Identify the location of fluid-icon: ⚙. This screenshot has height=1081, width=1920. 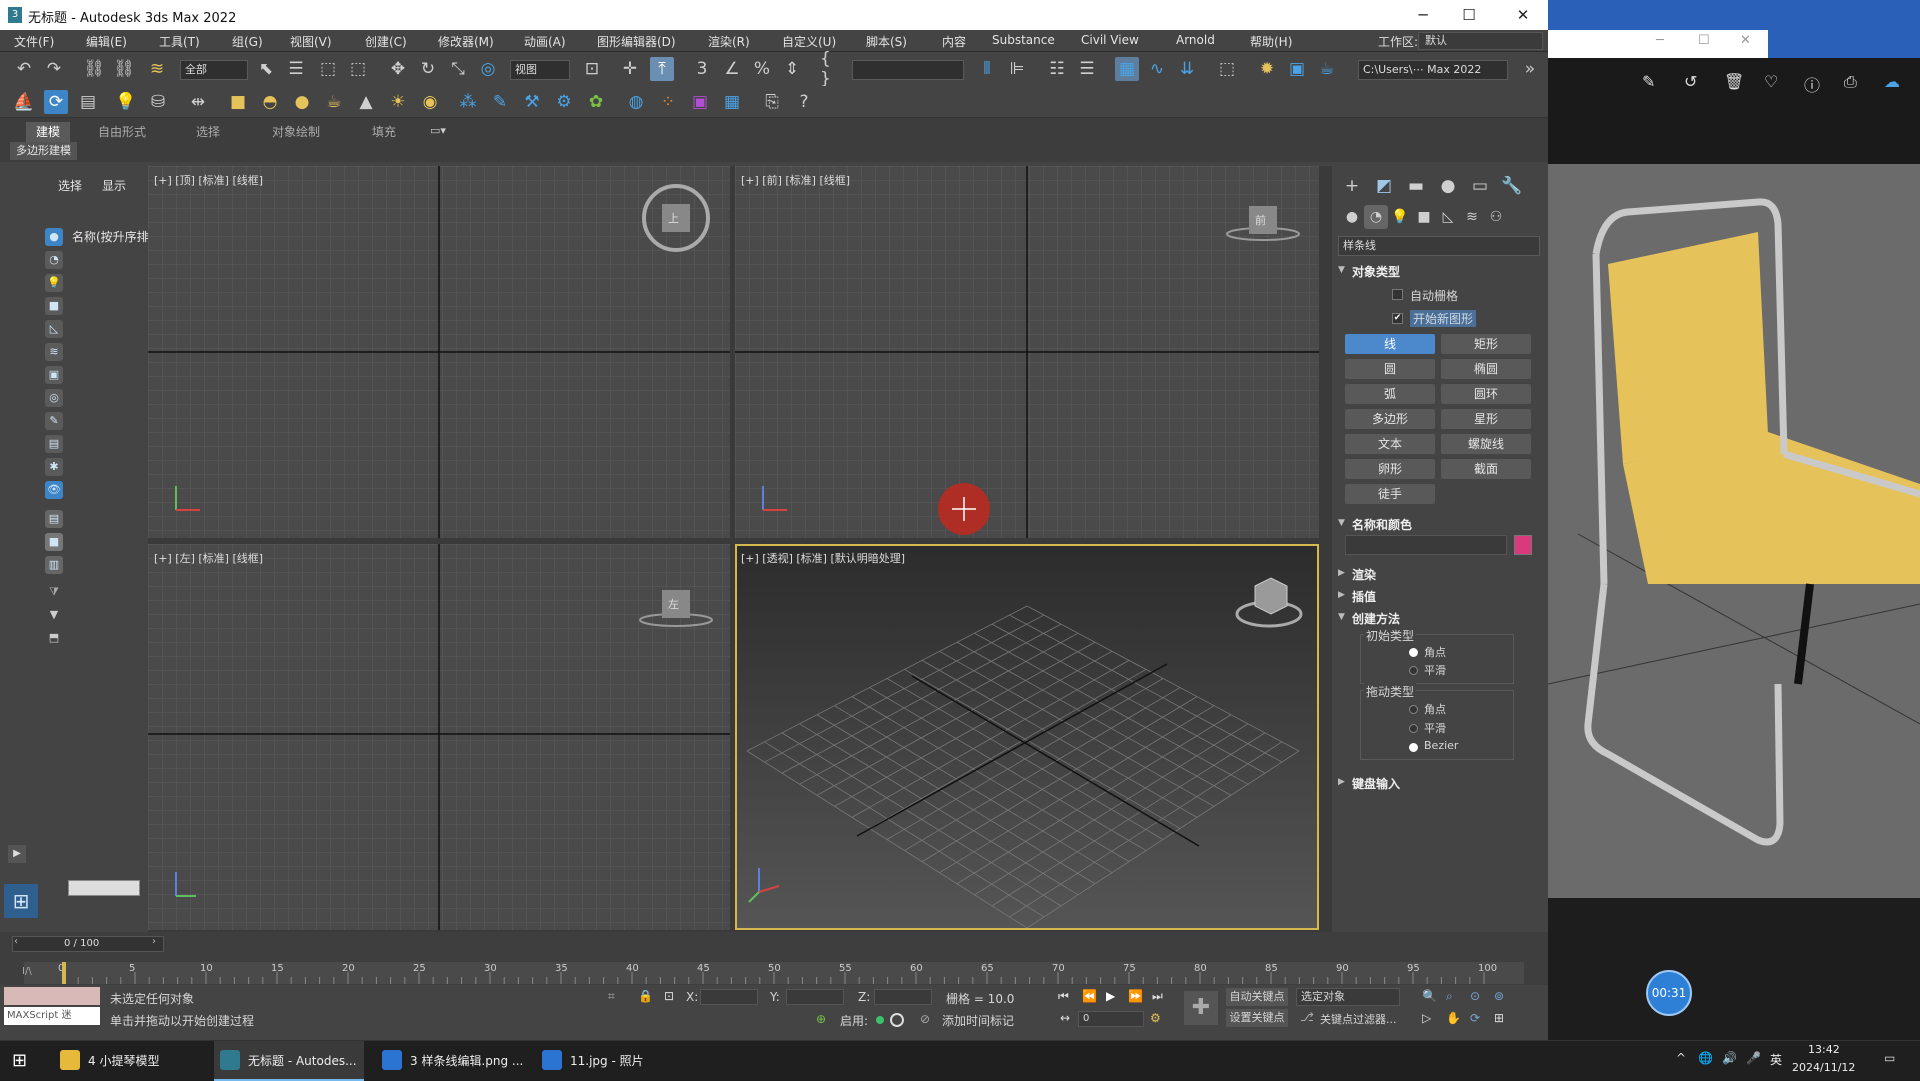
(564, 102).